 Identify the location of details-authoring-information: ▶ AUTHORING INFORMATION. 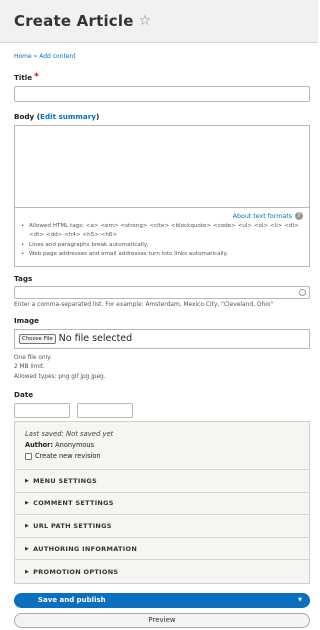
(162, 549).